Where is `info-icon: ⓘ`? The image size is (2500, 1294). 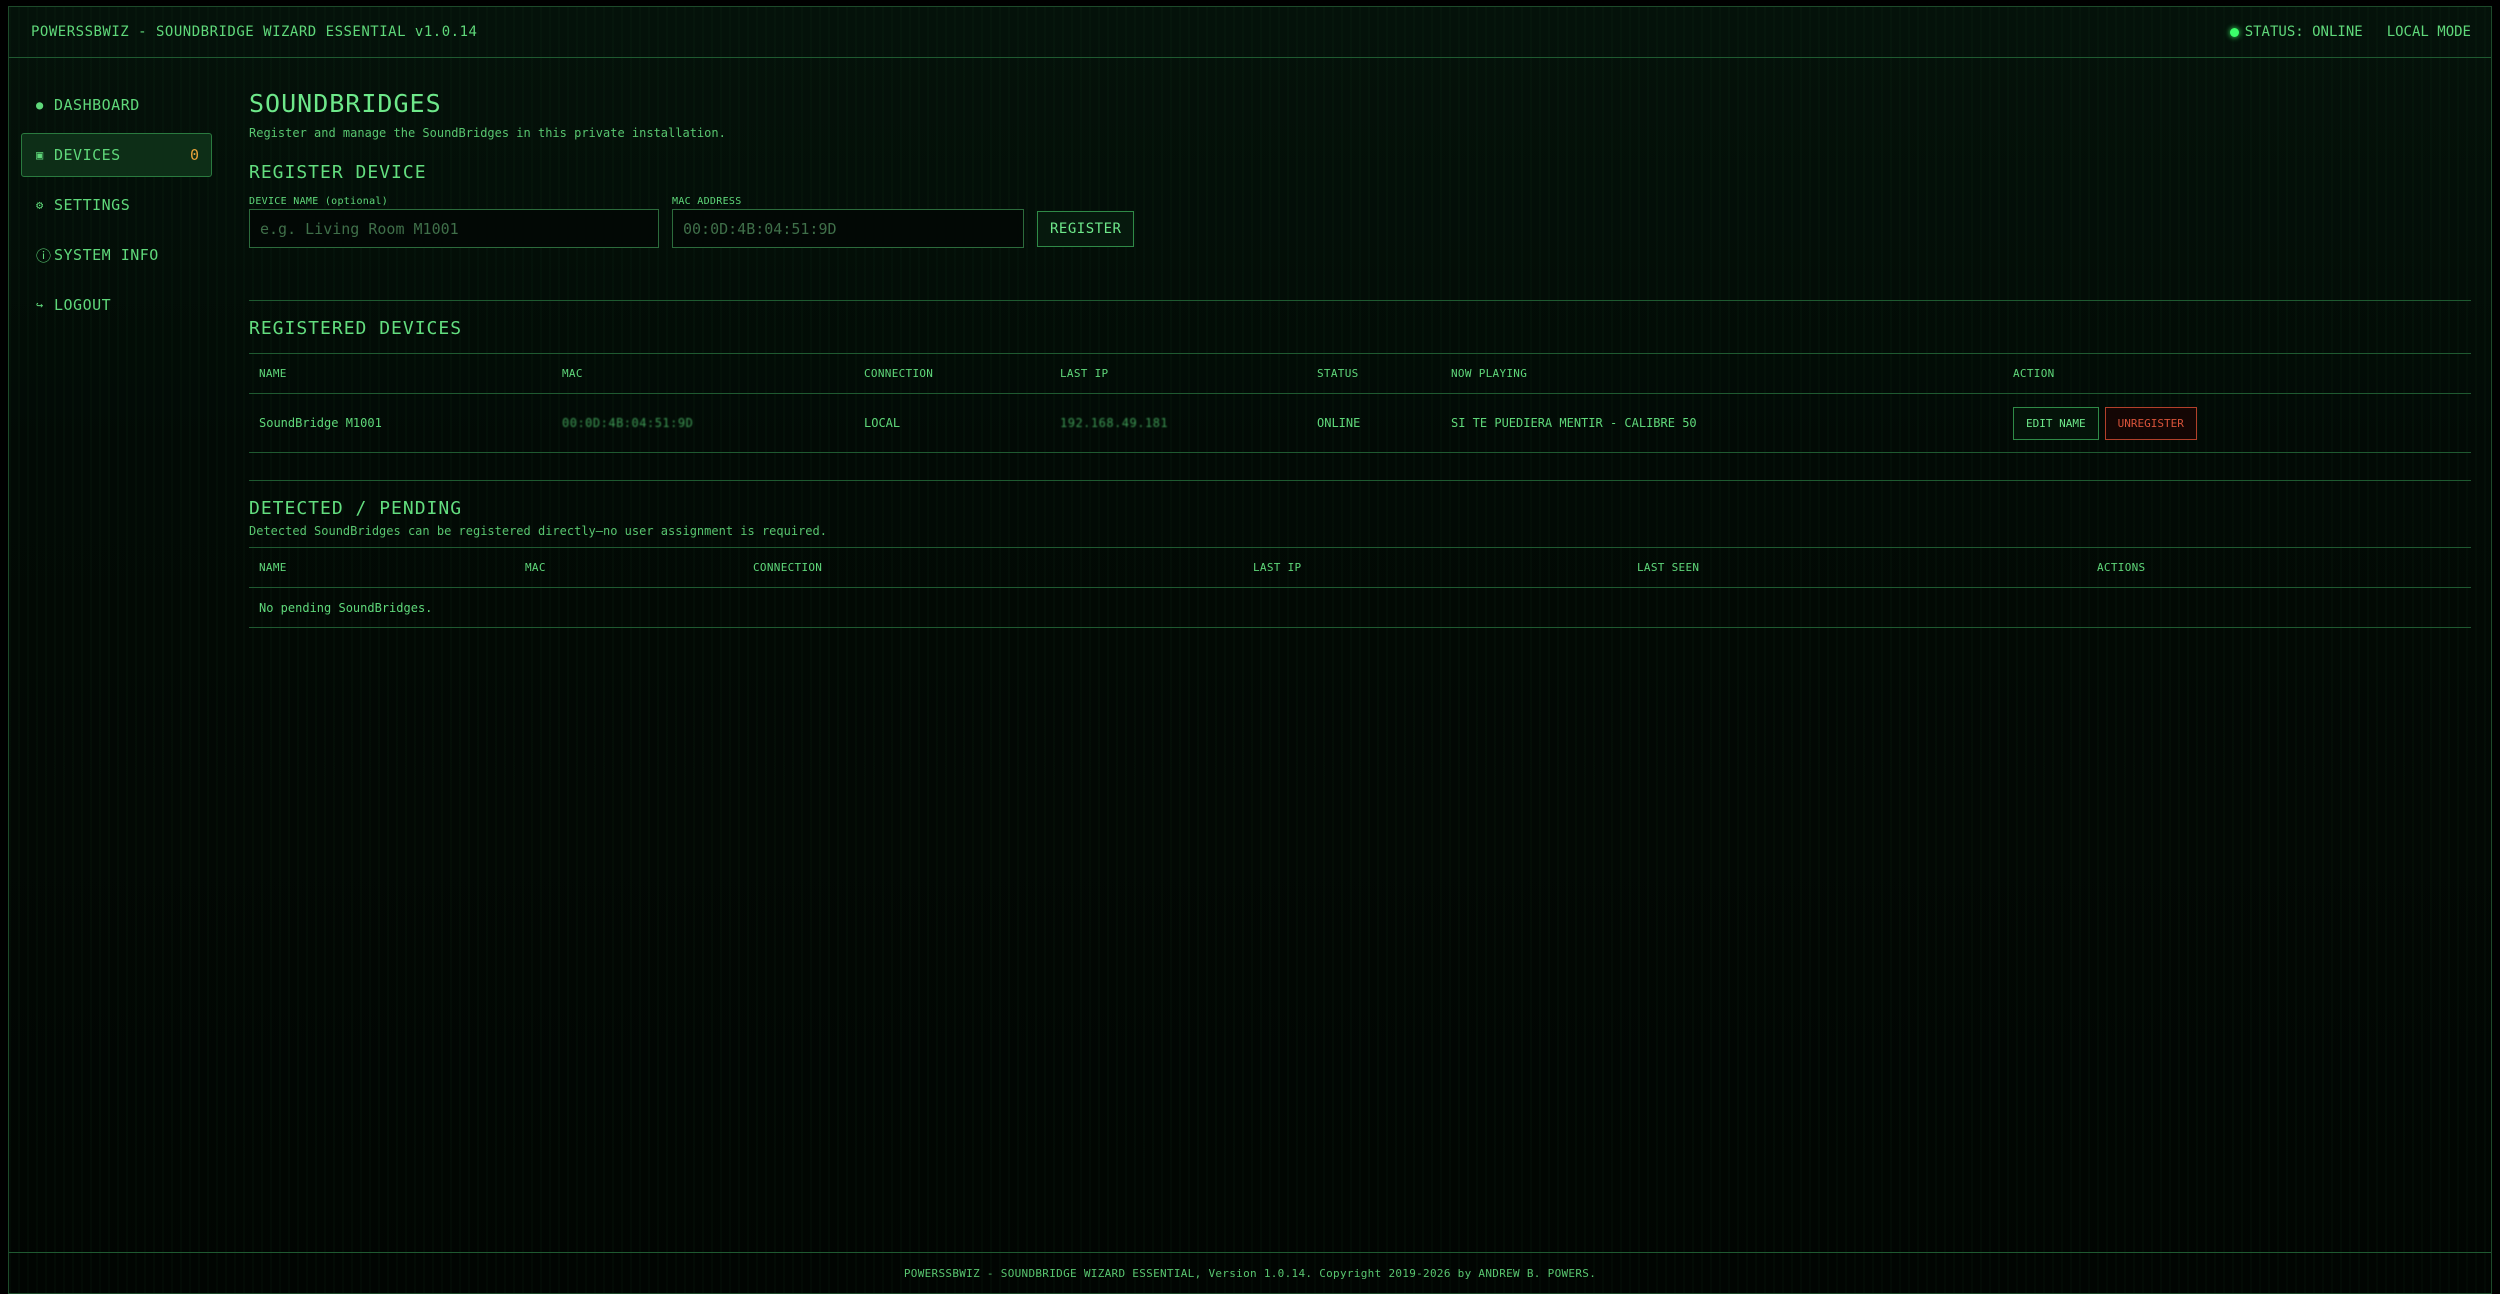
info-icon: ⓘ is located at coordinates (44, 255).